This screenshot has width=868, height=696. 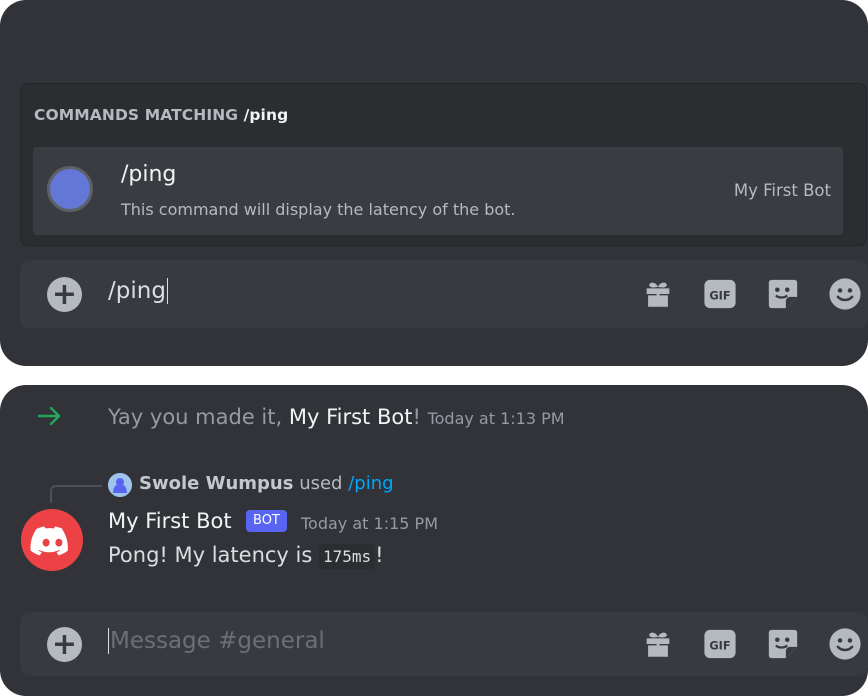 What do you see at coordinates (50, 416) in the screenshot?
I see `join-arrow-icon` at bounding box center [50, 416].